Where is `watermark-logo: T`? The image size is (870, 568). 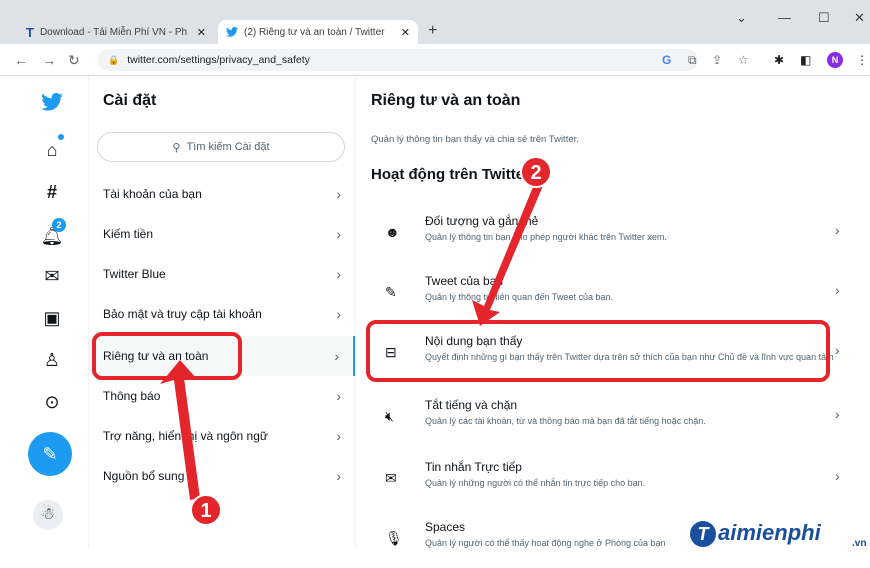 watermark-logo: T is located at coordinates (703, 534).